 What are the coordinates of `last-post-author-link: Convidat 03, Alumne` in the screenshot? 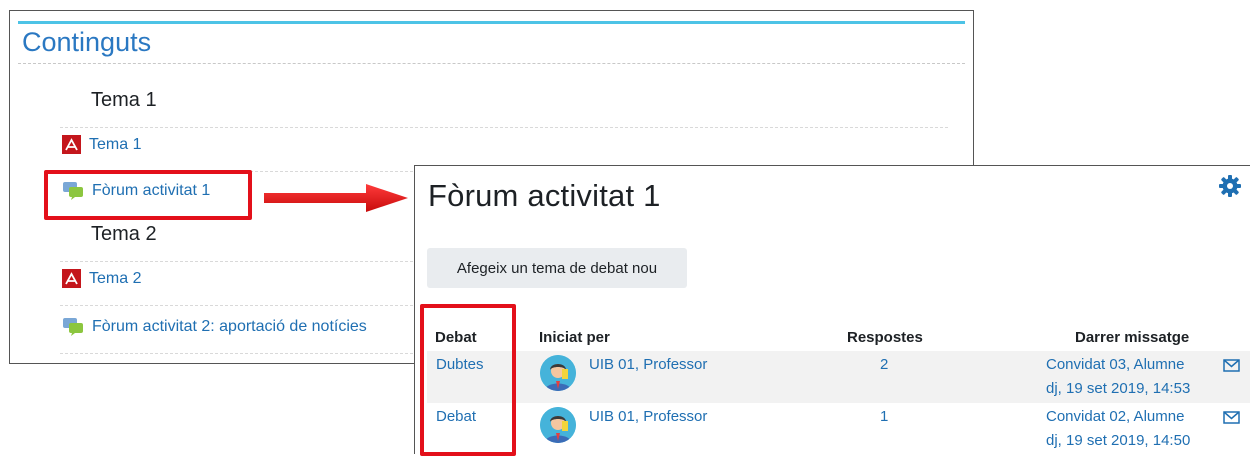 It's located at (1115, 364).